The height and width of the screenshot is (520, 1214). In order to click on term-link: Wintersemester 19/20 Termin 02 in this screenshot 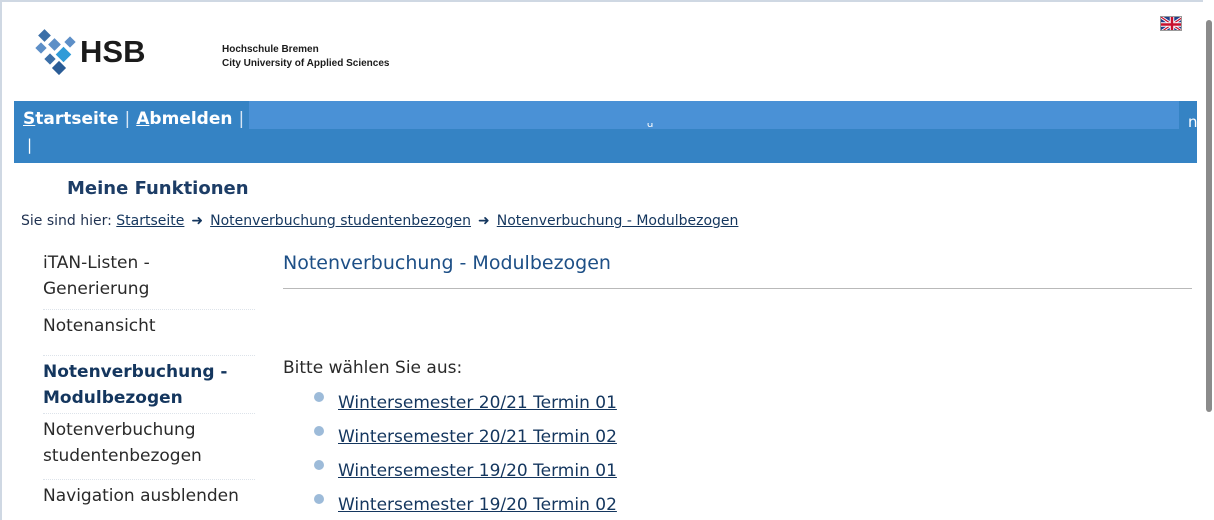, I will do `click(477, 505)`.